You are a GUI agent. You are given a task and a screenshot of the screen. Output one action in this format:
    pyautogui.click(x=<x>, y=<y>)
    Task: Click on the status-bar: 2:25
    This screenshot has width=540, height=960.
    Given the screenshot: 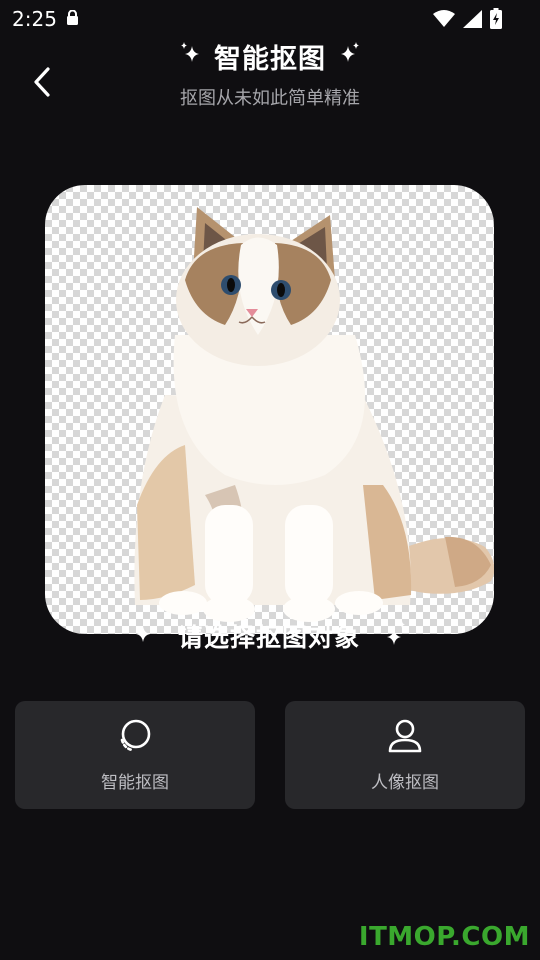 What is the action you would take?
    pyautogui.click(x=270, y=18)
    